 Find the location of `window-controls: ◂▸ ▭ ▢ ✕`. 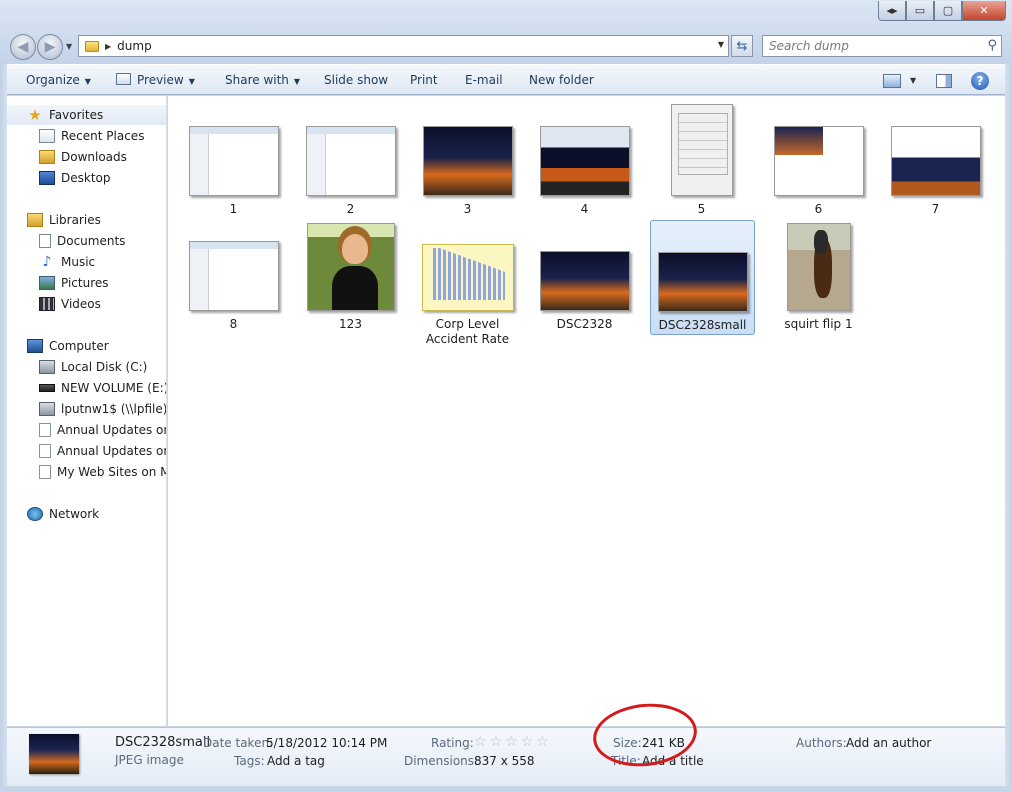

window-controls: ◂▸ ▭ ▢ ✕ is located at coordinates (942, 11).